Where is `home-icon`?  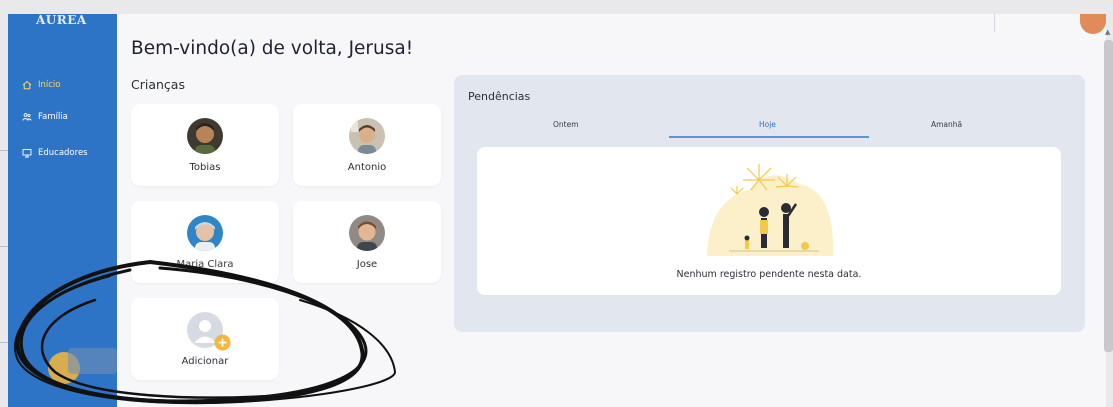
home-icon is located at coordinates (27, 85).